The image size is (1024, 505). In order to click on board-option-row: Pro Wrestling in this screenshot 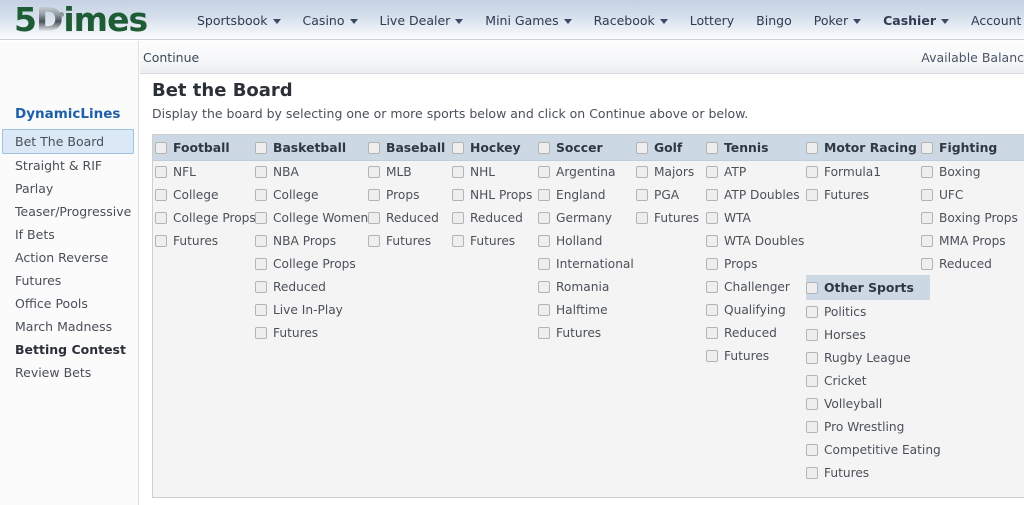, I will do `click(873, 426)`.